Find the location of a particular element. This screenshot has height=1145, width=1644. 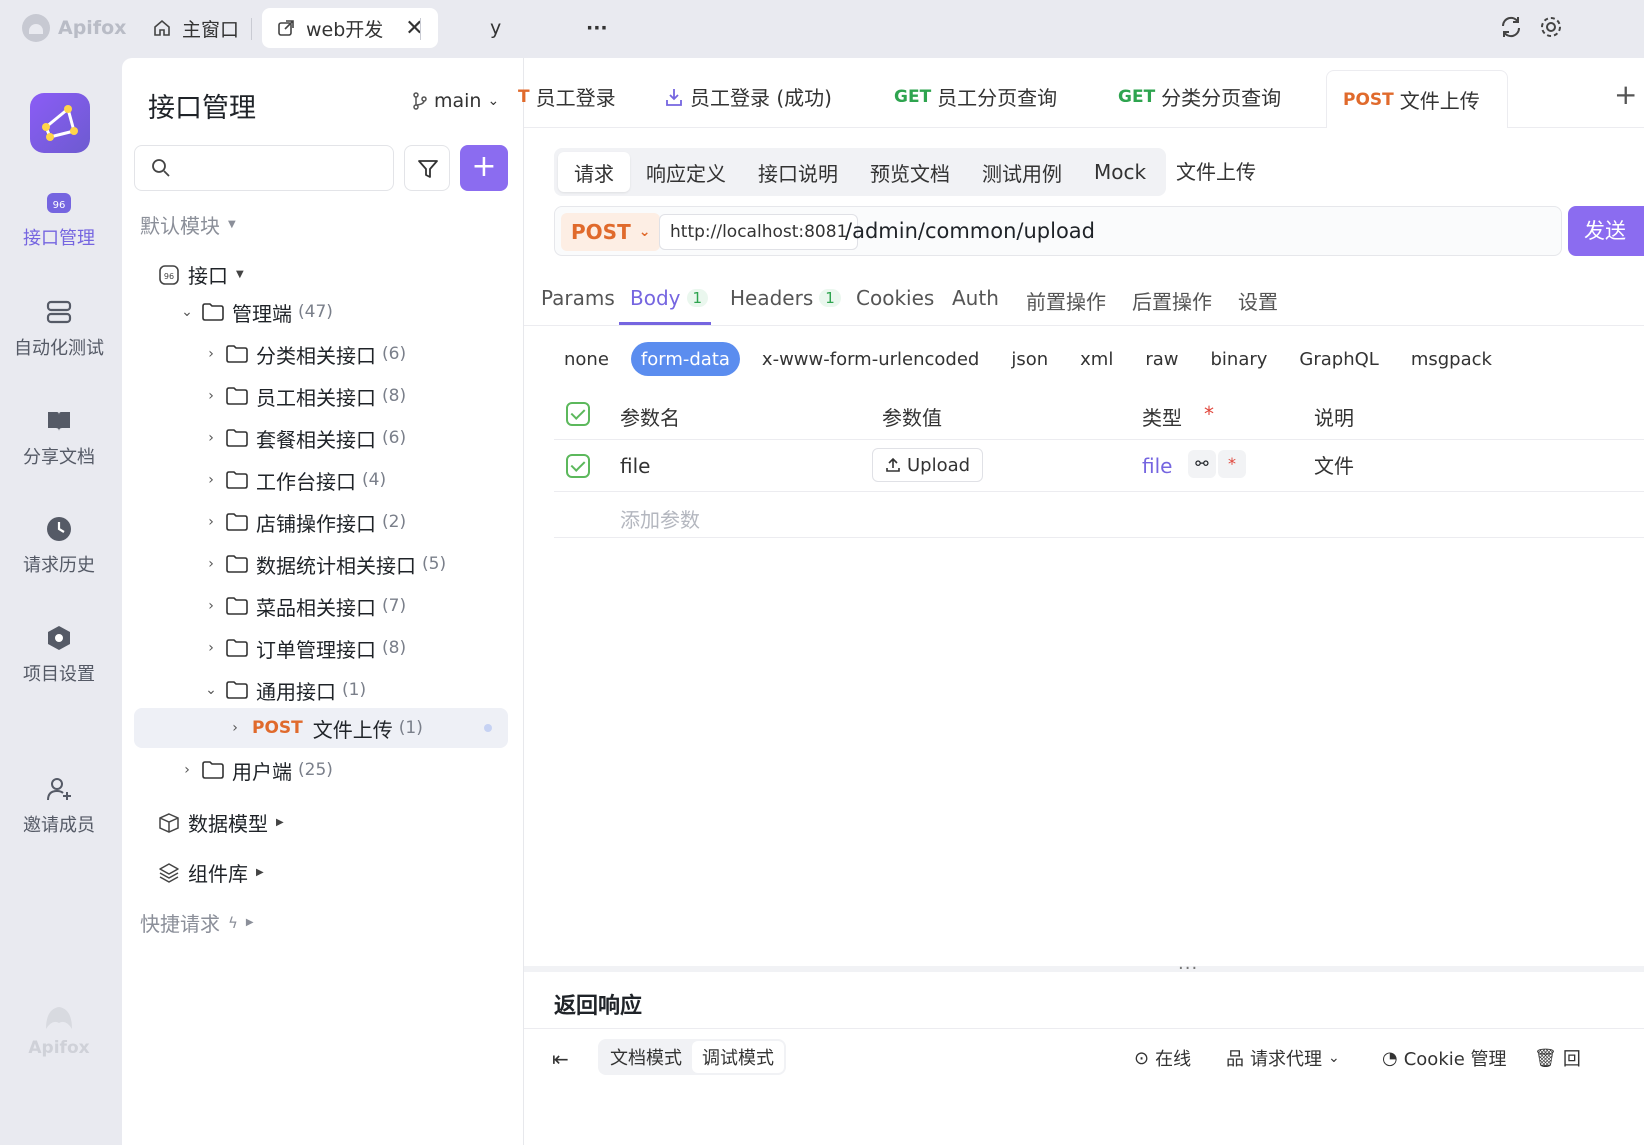

upload-button: Upload is located at coordinates (928, 465).